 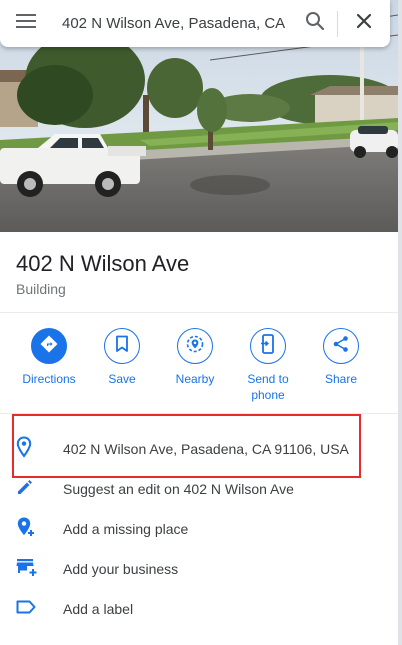 What do you see at coordinates (26, 529) in the screenshot?
I see `add-location-icon` at bounding box center [26, 529].